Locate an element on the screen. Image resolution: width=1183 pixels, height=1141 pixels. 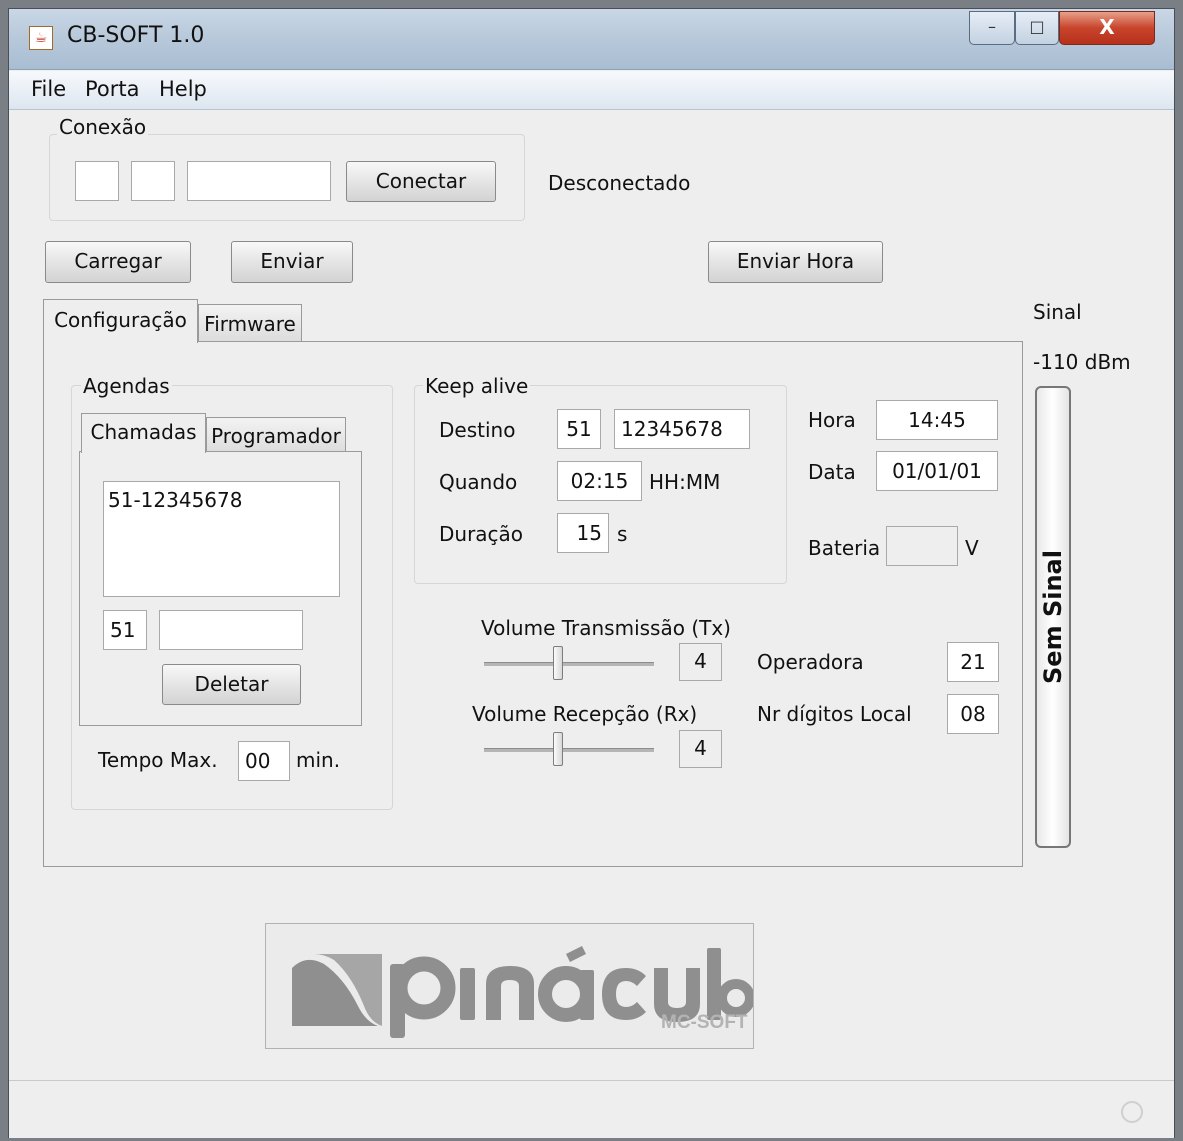
signal-strength-bar: Sem Sinal is located at coordinates (1053, 617).